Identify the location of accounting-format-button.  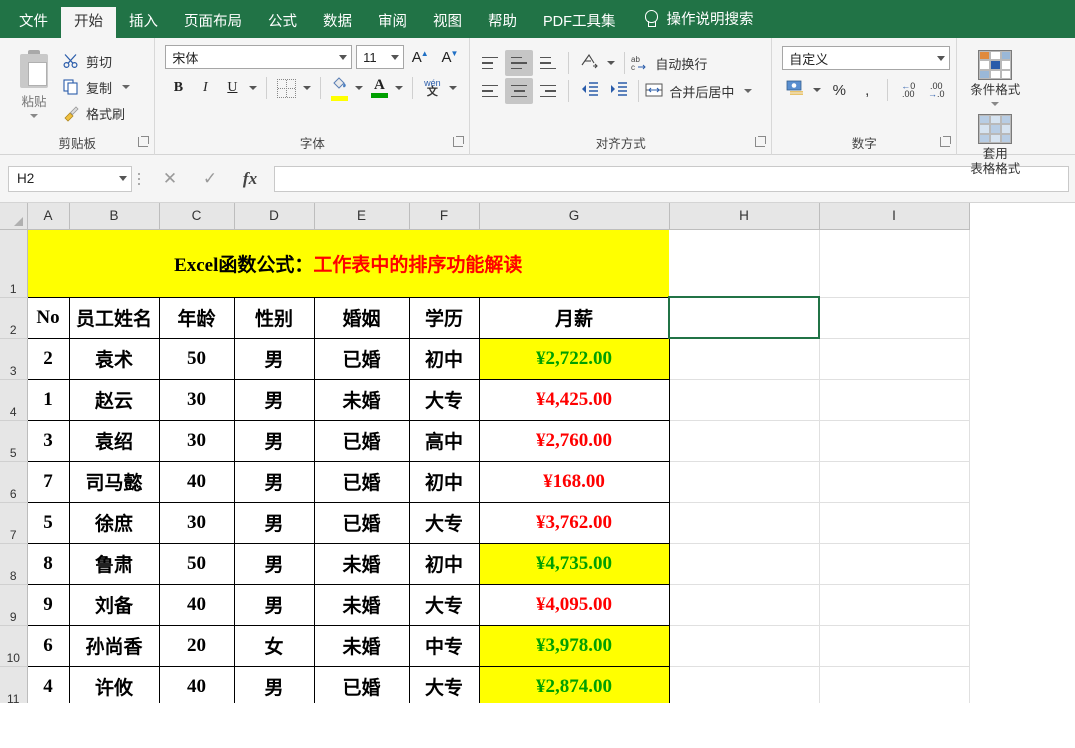
(795, 90).